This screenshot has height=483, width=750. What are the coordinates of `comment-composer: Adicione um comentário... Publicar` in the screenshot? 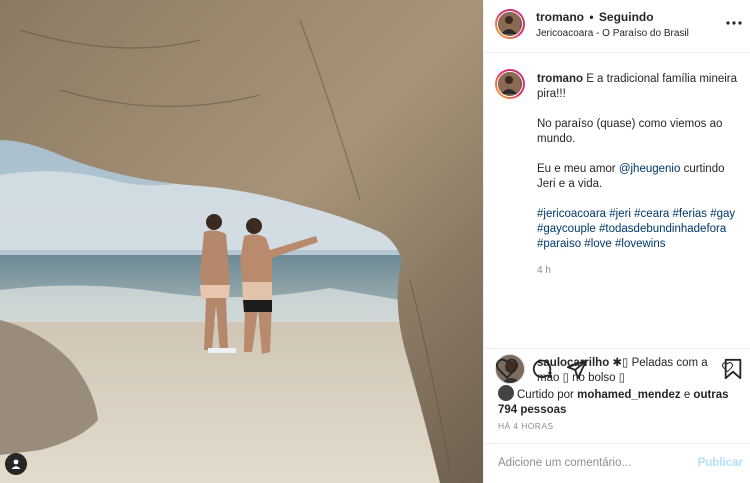 It's located at (617, 463).